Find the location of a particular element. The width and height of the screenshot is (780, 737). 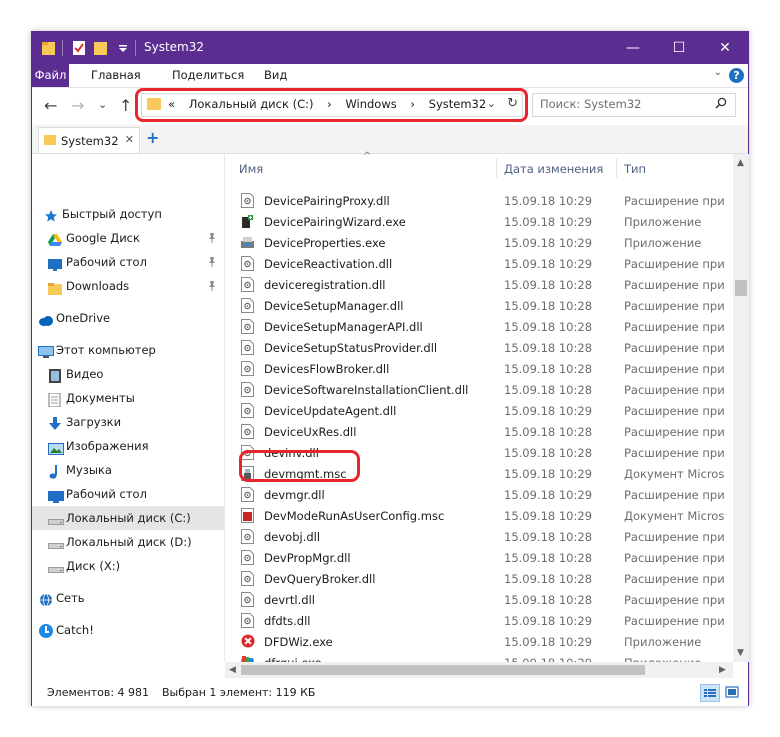

file-row: DFDWiz.exe 15.09.18 10:29 Приложение is located at coordinates (479, 641).